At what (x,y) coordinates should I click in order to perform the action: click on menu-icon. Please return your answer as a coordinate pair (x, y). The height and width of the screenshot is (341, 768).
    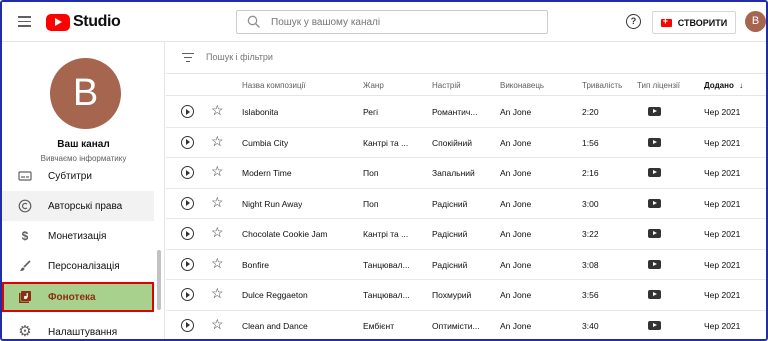
    Looking at the image, I should click on (24, 21).